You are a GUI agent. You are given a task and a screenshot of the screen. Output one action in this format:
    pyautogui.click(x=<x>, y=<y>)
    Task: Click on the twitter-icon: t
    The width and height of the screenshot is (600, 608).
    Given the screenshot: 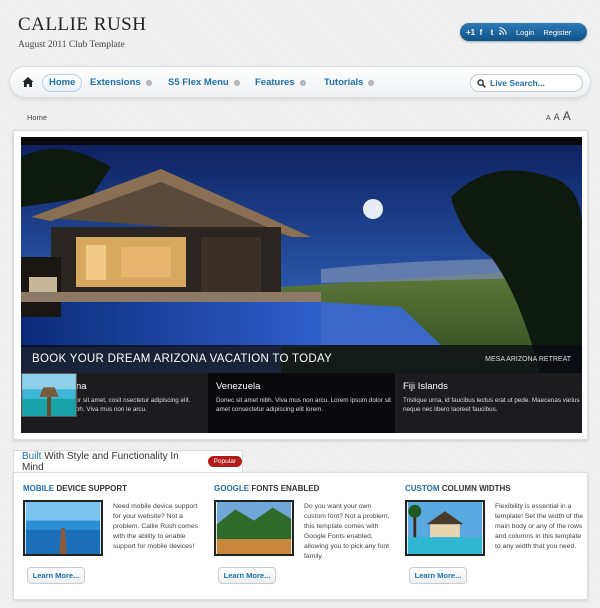 What is the action you would take?
    pyautogui.click(x=492, y=32)
    